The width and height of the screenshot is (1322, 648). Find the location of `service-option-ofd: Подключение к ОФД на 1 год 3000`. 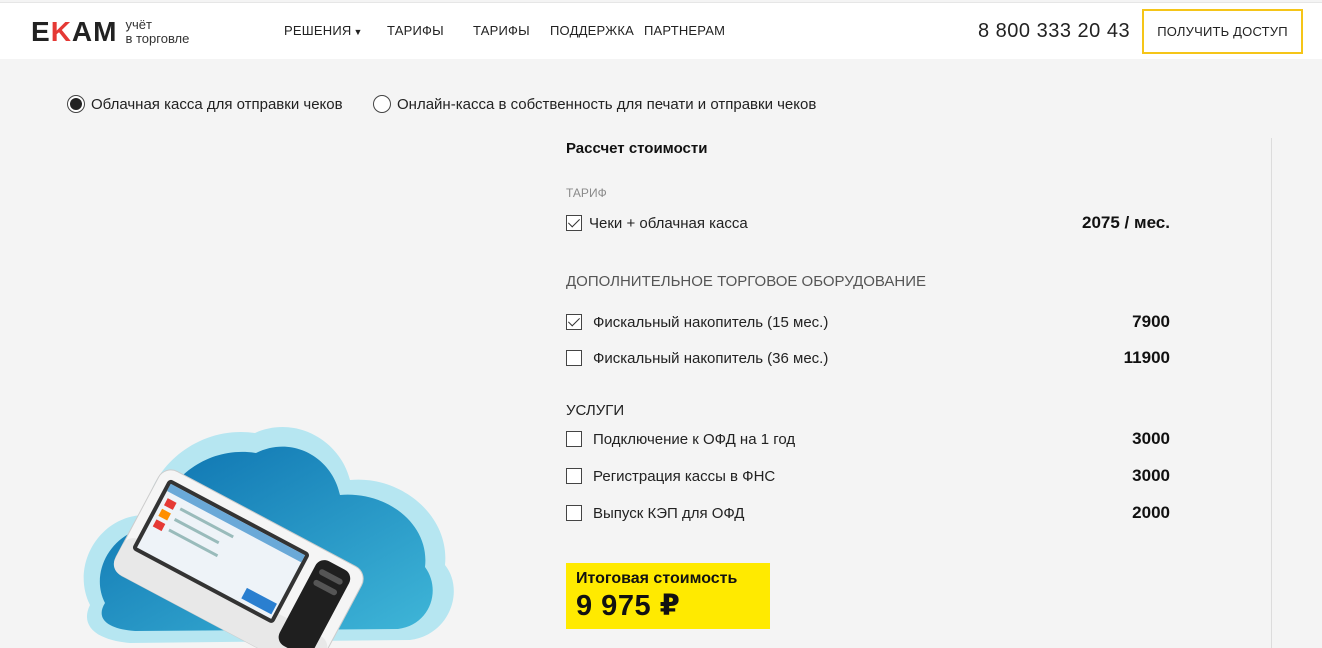

service-option-ofd: Подключение к ОФД на 1 год 3000 is located at coordinates (868, 439).